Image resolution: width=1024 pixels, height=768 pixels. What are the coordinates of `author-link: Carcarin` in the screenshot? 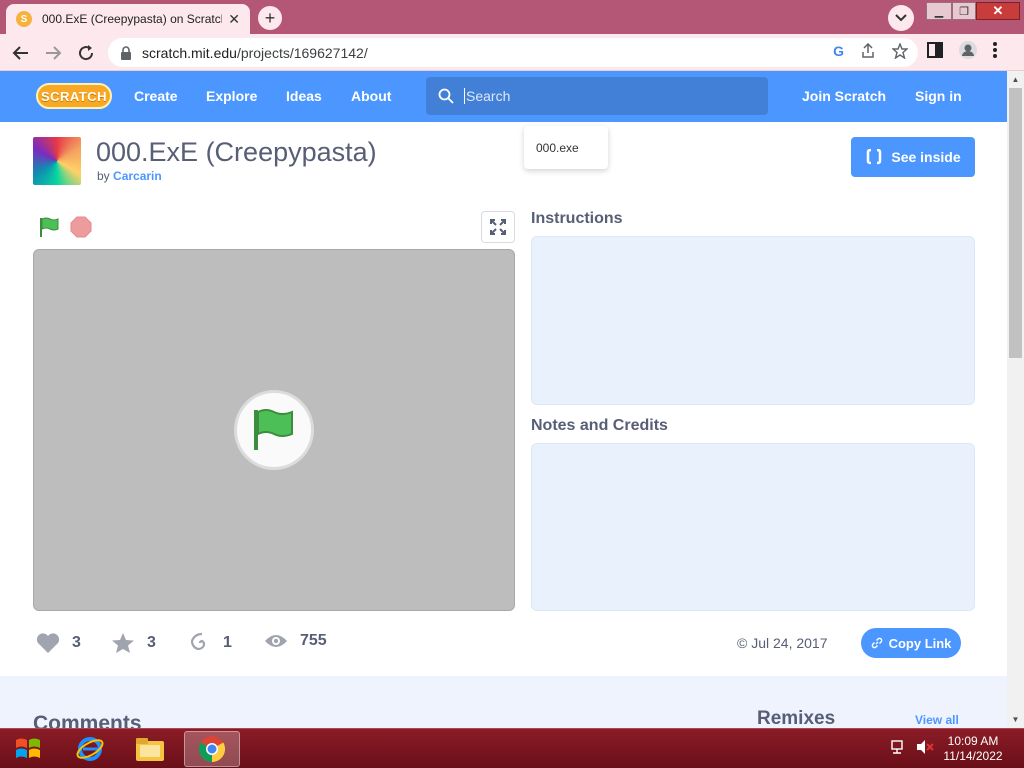 It's located at (137, 176).